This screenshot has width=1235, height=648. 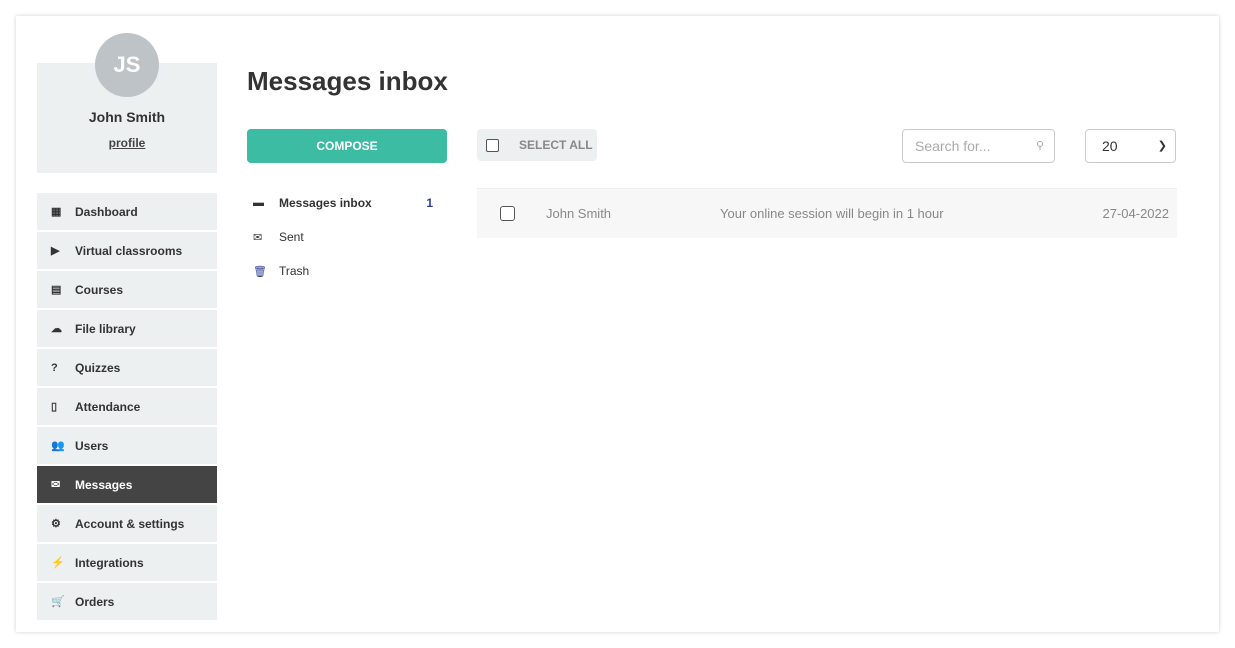 What do you see at coordinates (347, 146) in the screenshot?
I see `compose-button: COMPOSE` at bounding box center [347, 146].